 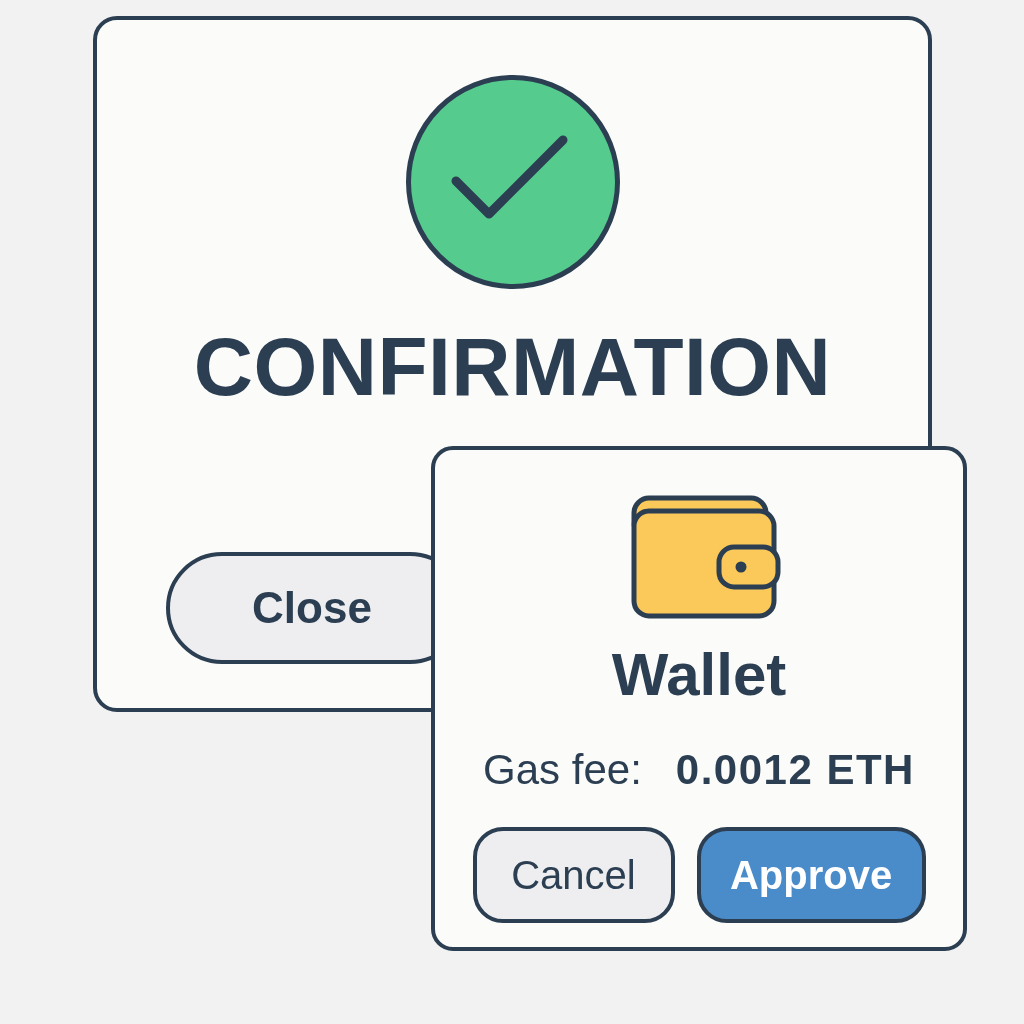 What do you see at coordinates (512, 367) in the screenshot?
I see `dialog-title: CONFIRMATION` at bounding box center [512, 367].